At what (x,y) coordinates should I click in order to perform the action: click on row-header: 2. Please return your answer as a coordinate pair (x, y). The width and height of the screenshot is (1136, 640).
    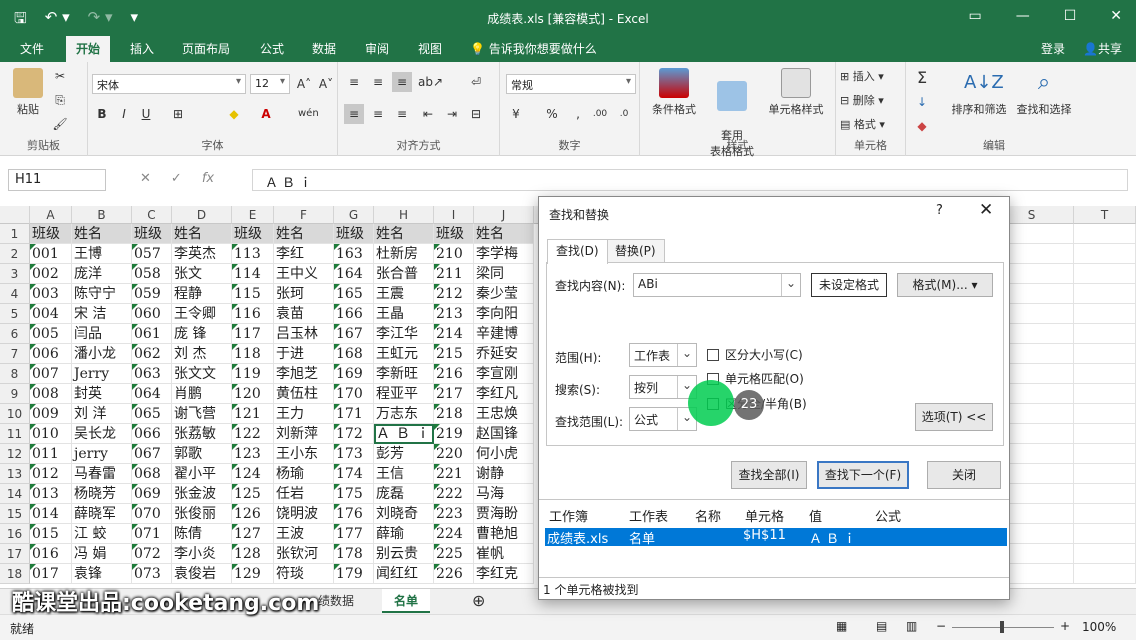
    Looking at the image, I should click on (15, 254).